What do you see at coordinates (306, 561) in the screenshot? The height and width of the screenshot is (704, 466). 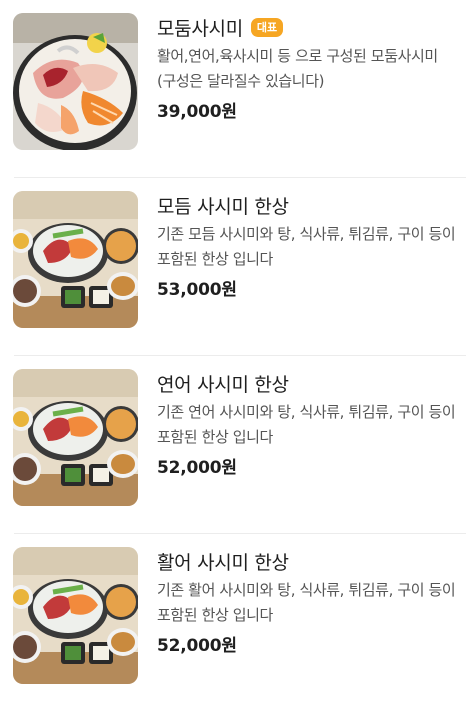 I see `menu-item-name-row: 활어 사시미 한상` at bounding box center [306, 561].